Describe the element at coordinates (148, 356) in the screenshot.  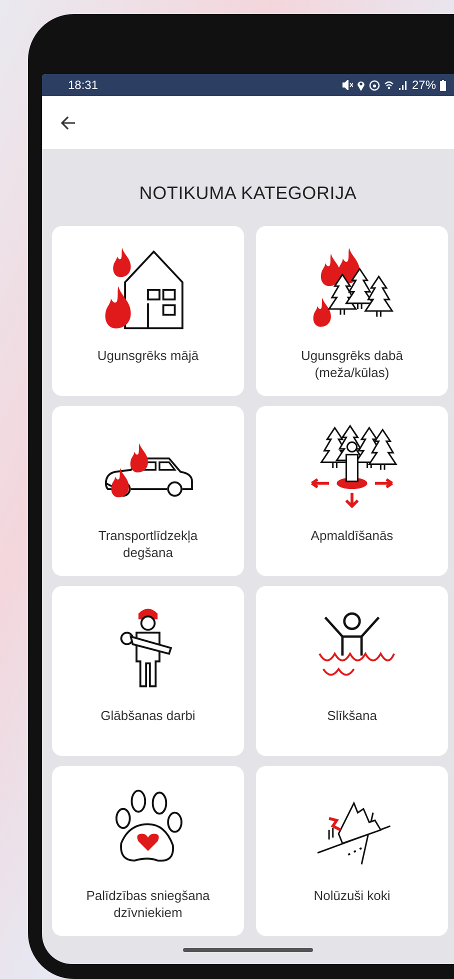
I see `category-label: Ugunsgrēks mājā` at that location.